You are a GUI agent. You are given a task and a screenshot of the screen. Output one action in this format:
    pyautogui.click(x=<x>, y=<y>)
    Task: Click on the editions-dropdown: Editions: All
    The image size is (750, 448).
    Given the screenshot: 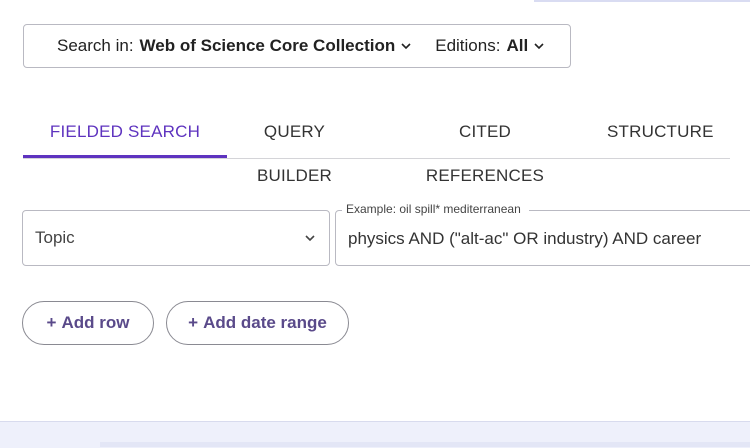 What is the action you would take?
    pyautogui.click(x=489, y=46)
    